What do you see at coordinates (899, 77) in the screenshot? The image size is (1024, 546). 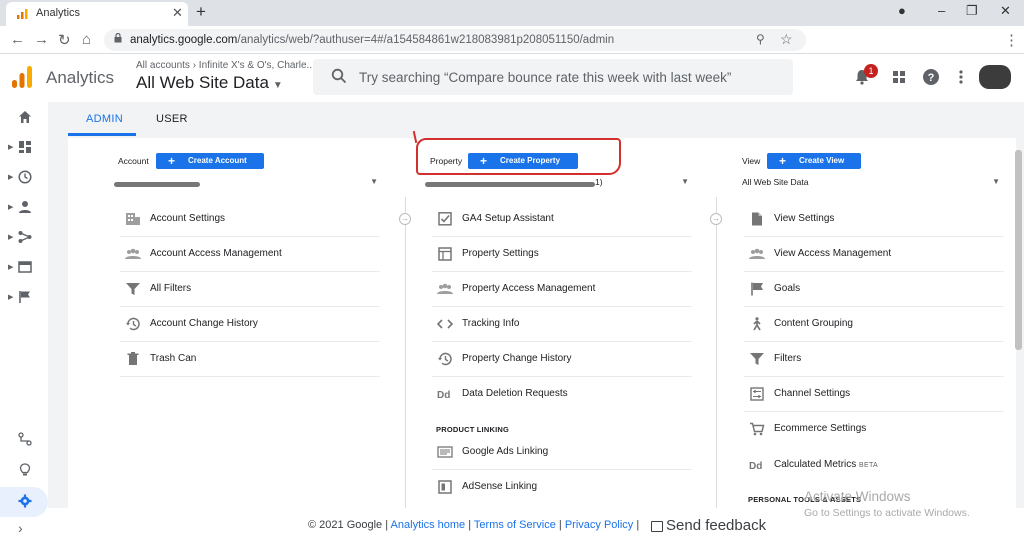 I see `apps-grid-icon` at bounding box center [899, 77].